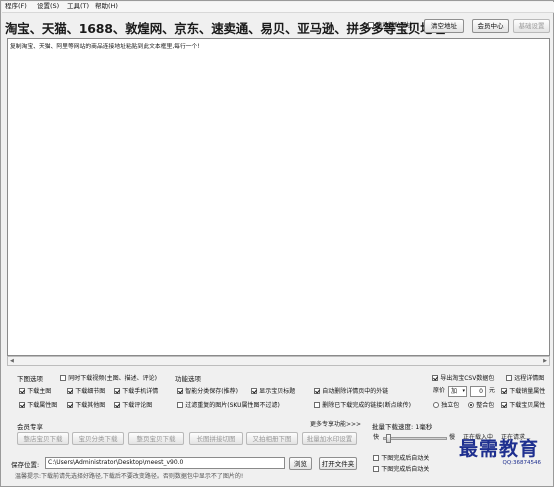  I want to click on more-member-features-link: 更多专享功能>>>, so click(335, 425).